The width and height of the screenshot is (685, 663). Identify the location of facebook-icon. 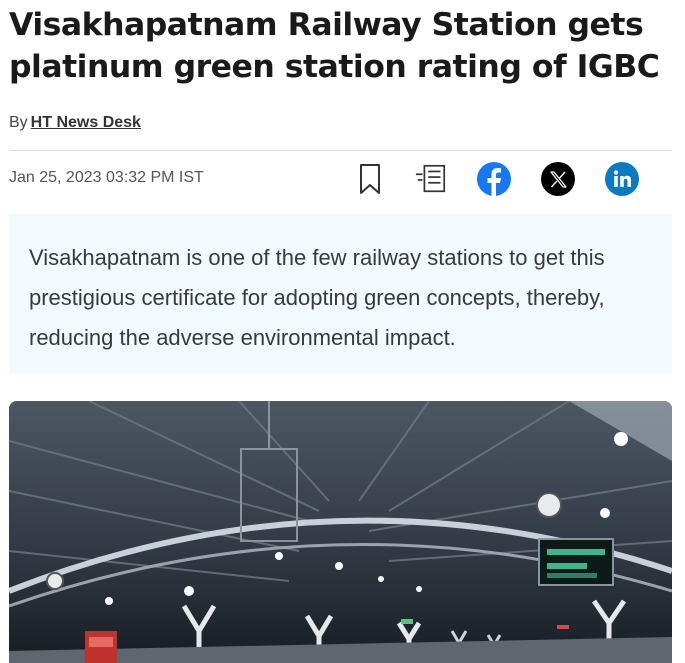
(494, 182).